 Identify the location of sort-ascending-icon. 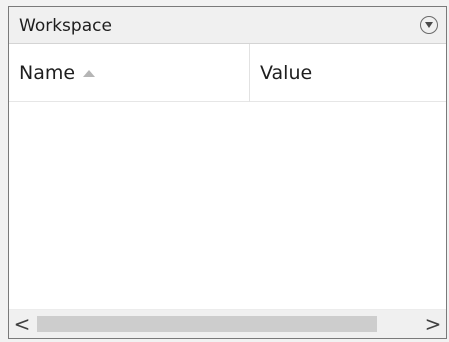
(89, 73).